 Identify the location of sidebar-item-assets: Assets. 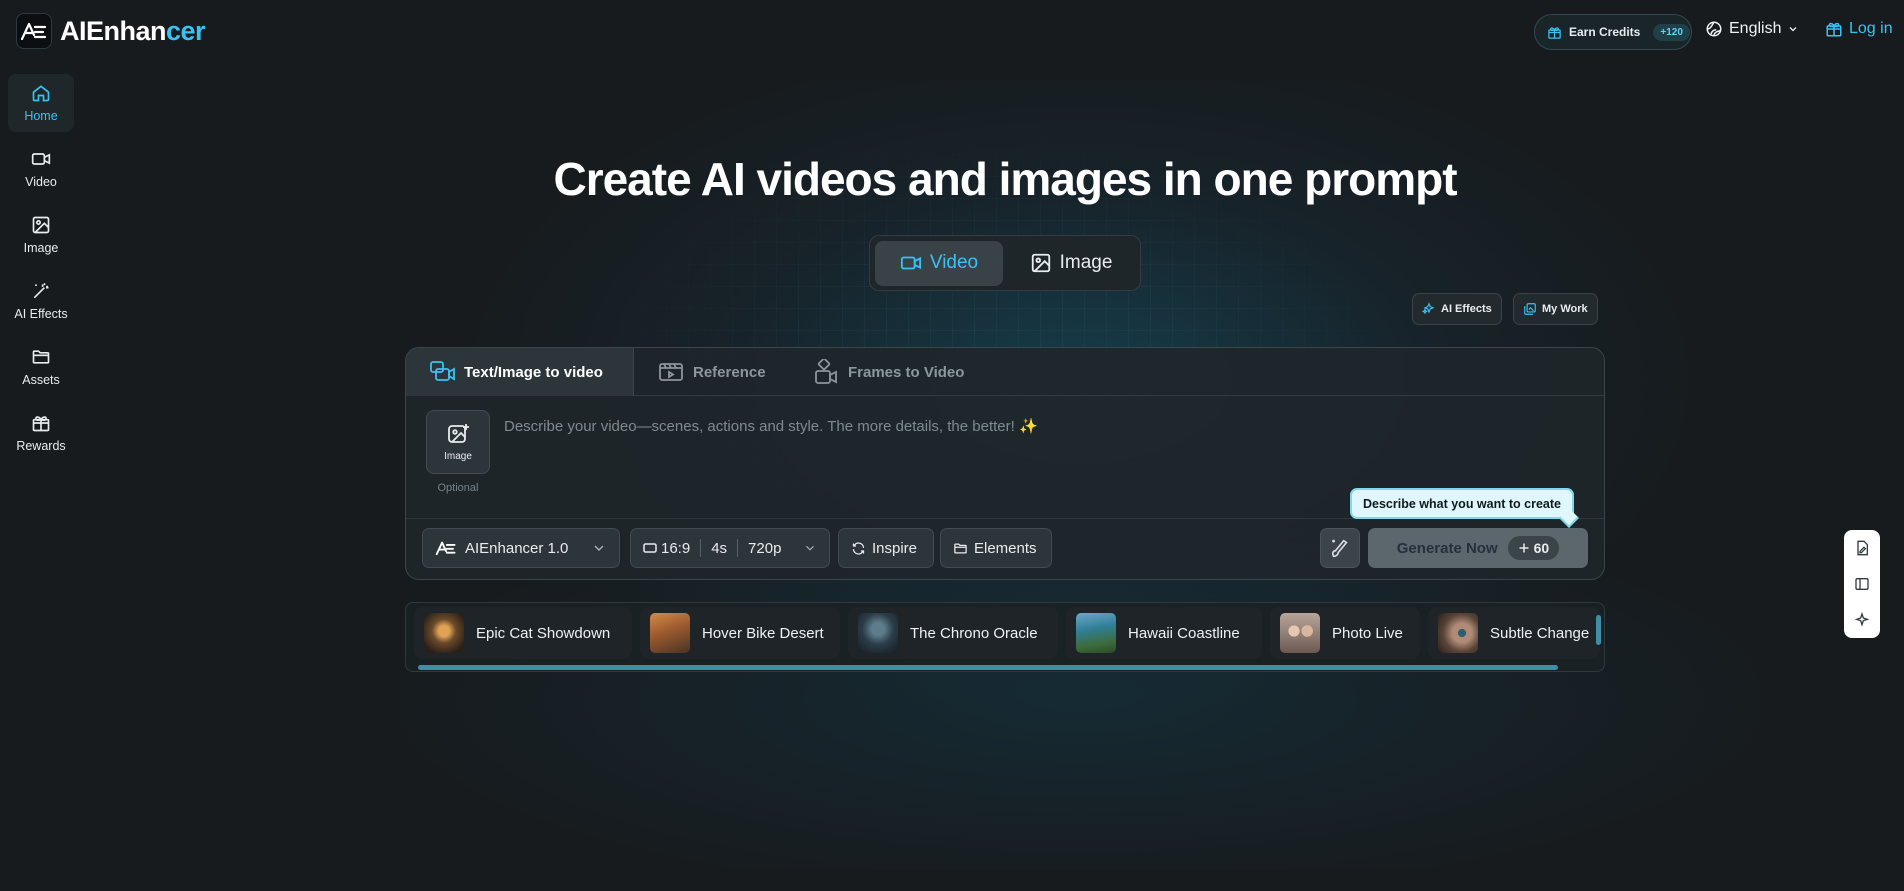
(41, 367).